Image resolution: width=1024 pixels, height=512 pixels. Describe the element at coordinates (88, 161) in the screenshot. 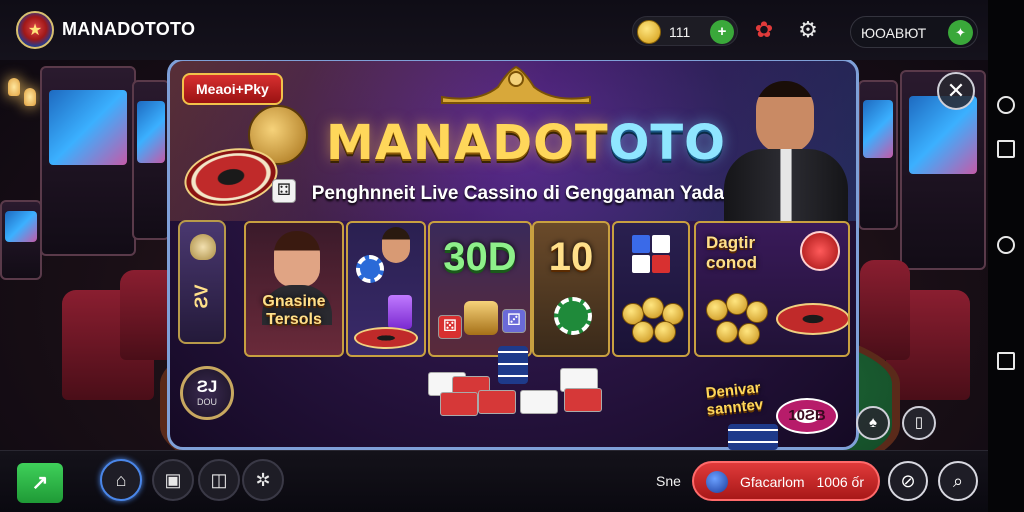

I see `arcade-machine-left` at that location.